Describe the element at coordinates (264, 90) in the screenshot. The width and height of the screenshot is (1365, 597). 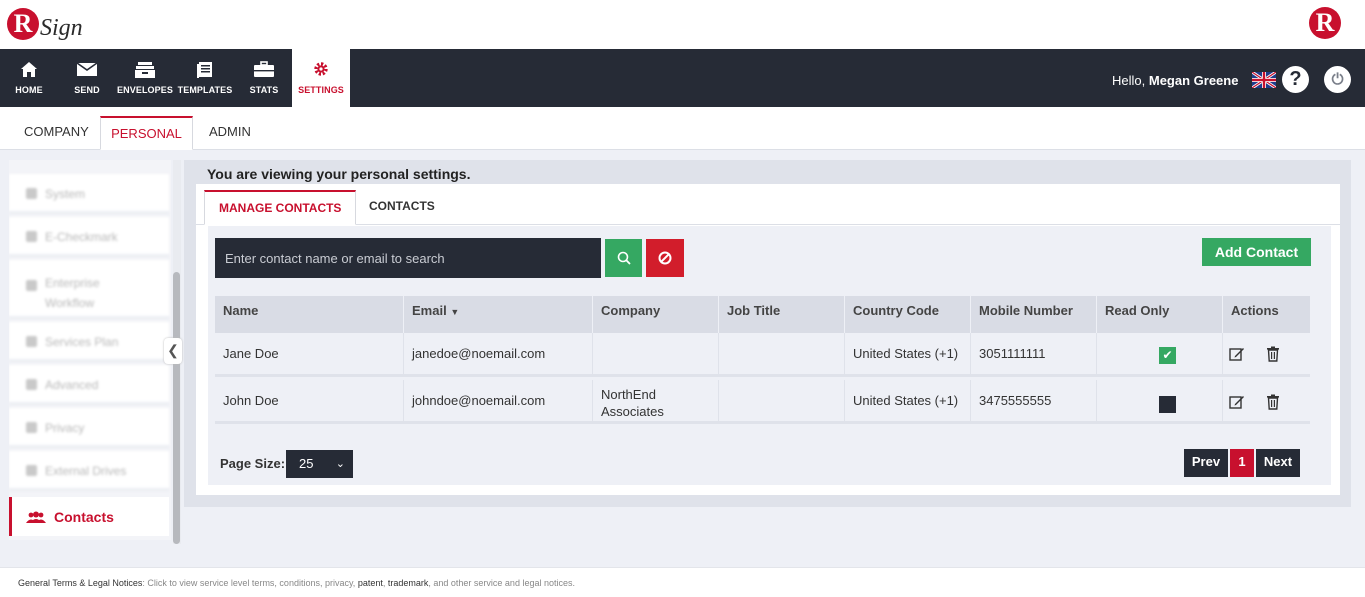
I see `nav-stats-label: STATS` at that location.